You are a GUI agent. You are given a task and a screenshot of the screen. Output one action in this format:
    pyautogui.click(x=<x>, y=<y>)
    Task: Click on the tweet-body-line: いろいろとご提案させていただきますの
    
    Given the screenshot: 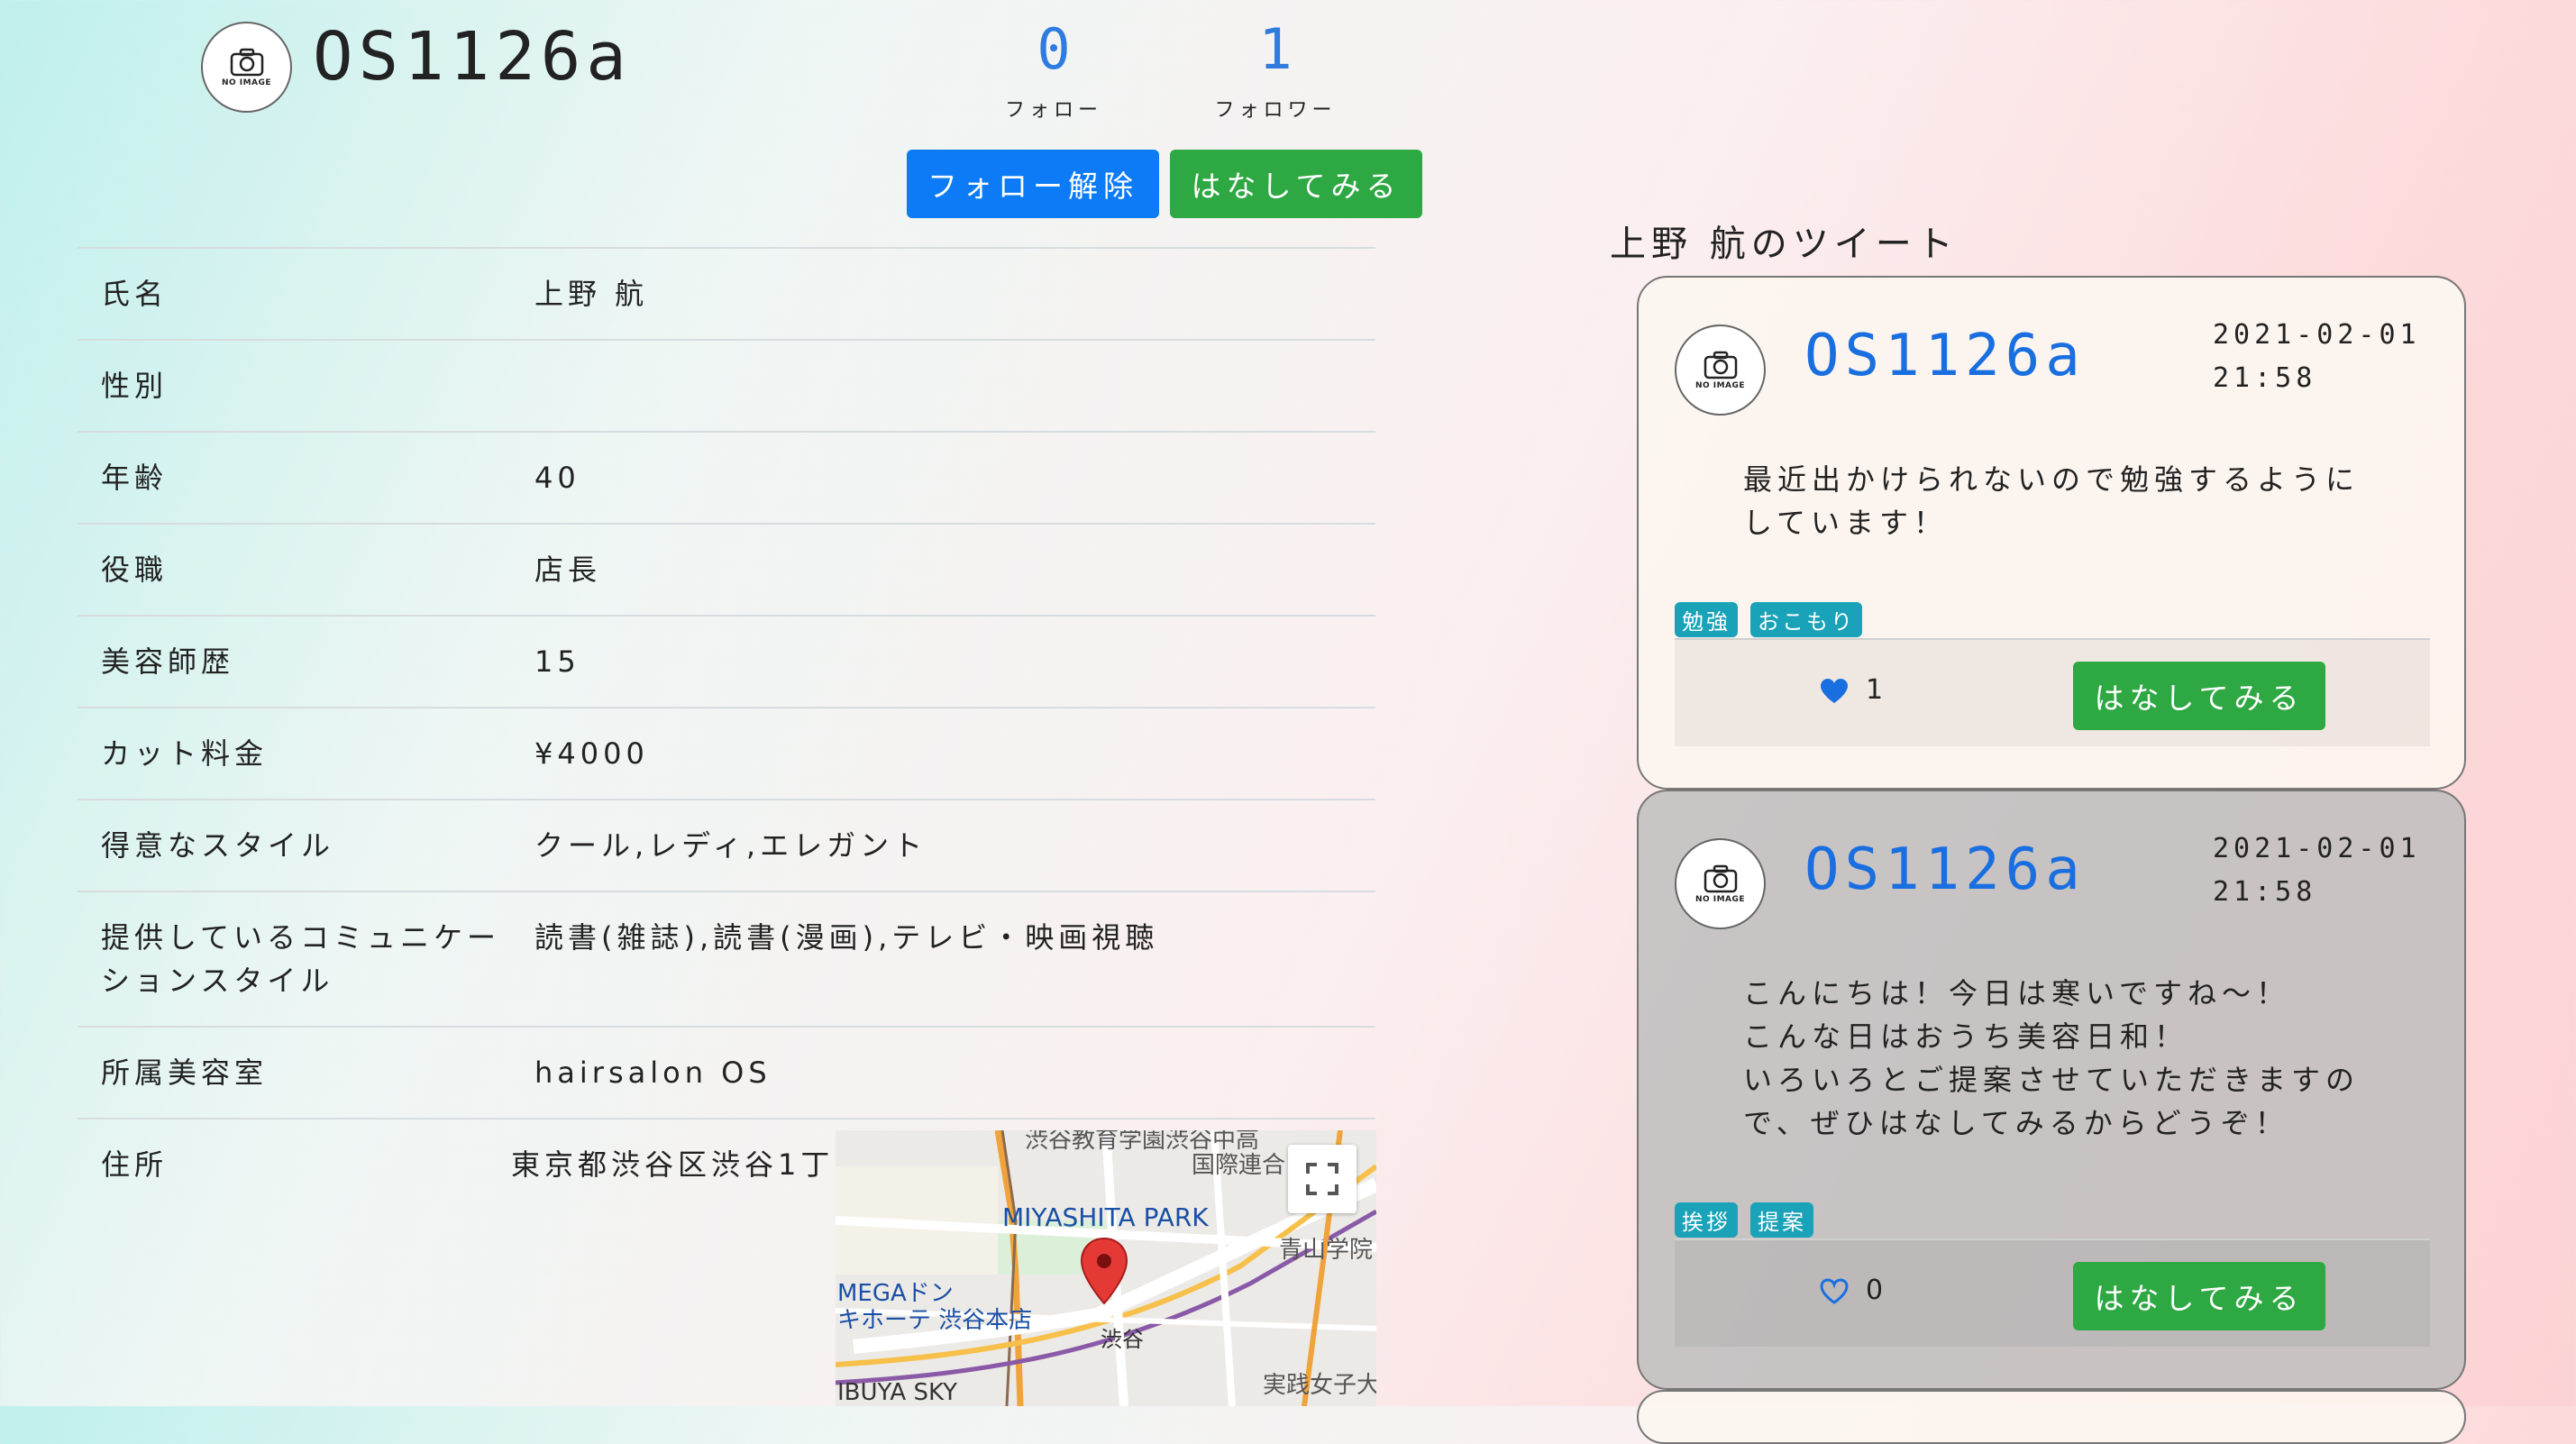 What is the action you would take?
    pyautogui.click(x=2052, y=1080)
    